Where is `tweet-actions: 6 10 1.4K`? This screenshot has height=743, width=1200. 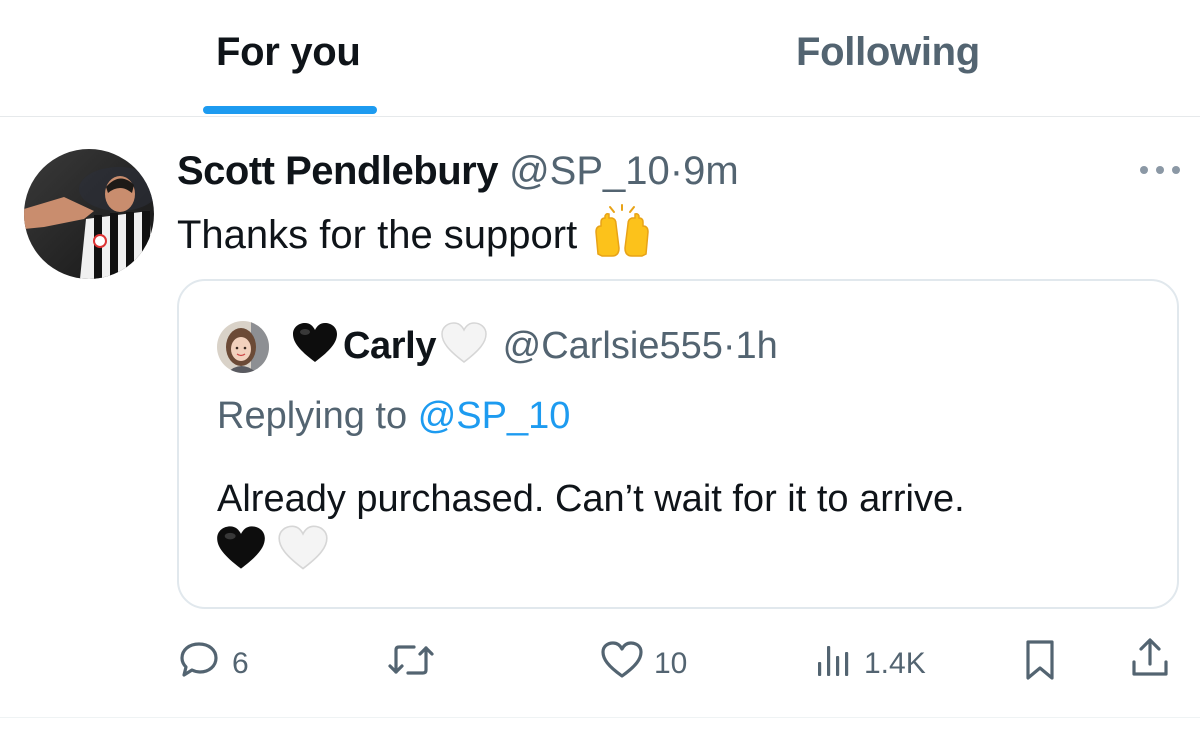 tweet-actions: 6 10 1.4K is located at coordinates (600, 660).